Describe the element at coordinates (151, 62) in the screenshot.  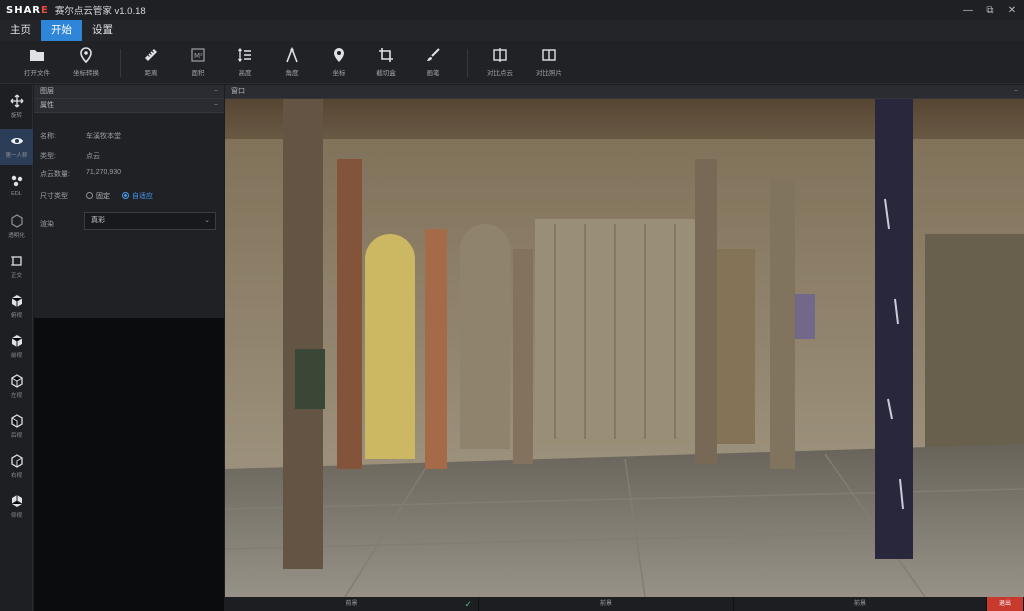
I see `distance-button: 距离` at that location.